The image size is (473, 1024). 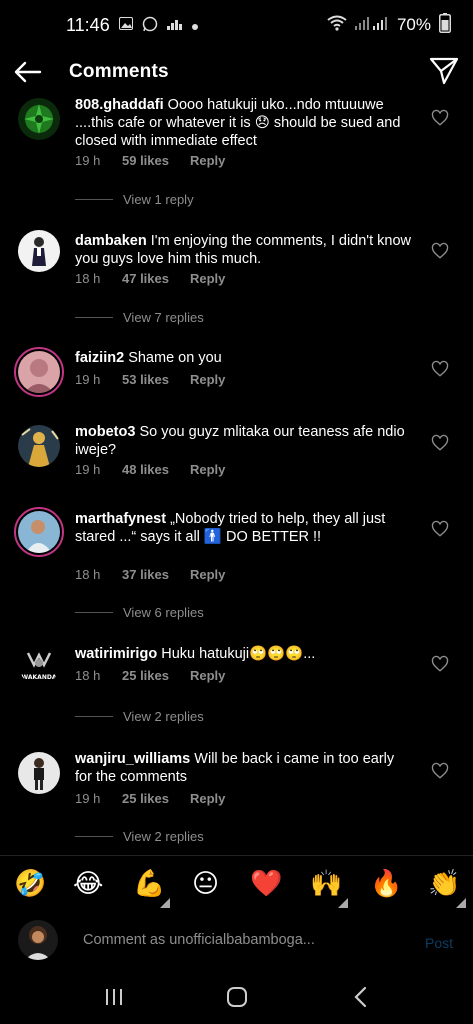 I want to click on system-nav-bar, so click(x=236, y=996).